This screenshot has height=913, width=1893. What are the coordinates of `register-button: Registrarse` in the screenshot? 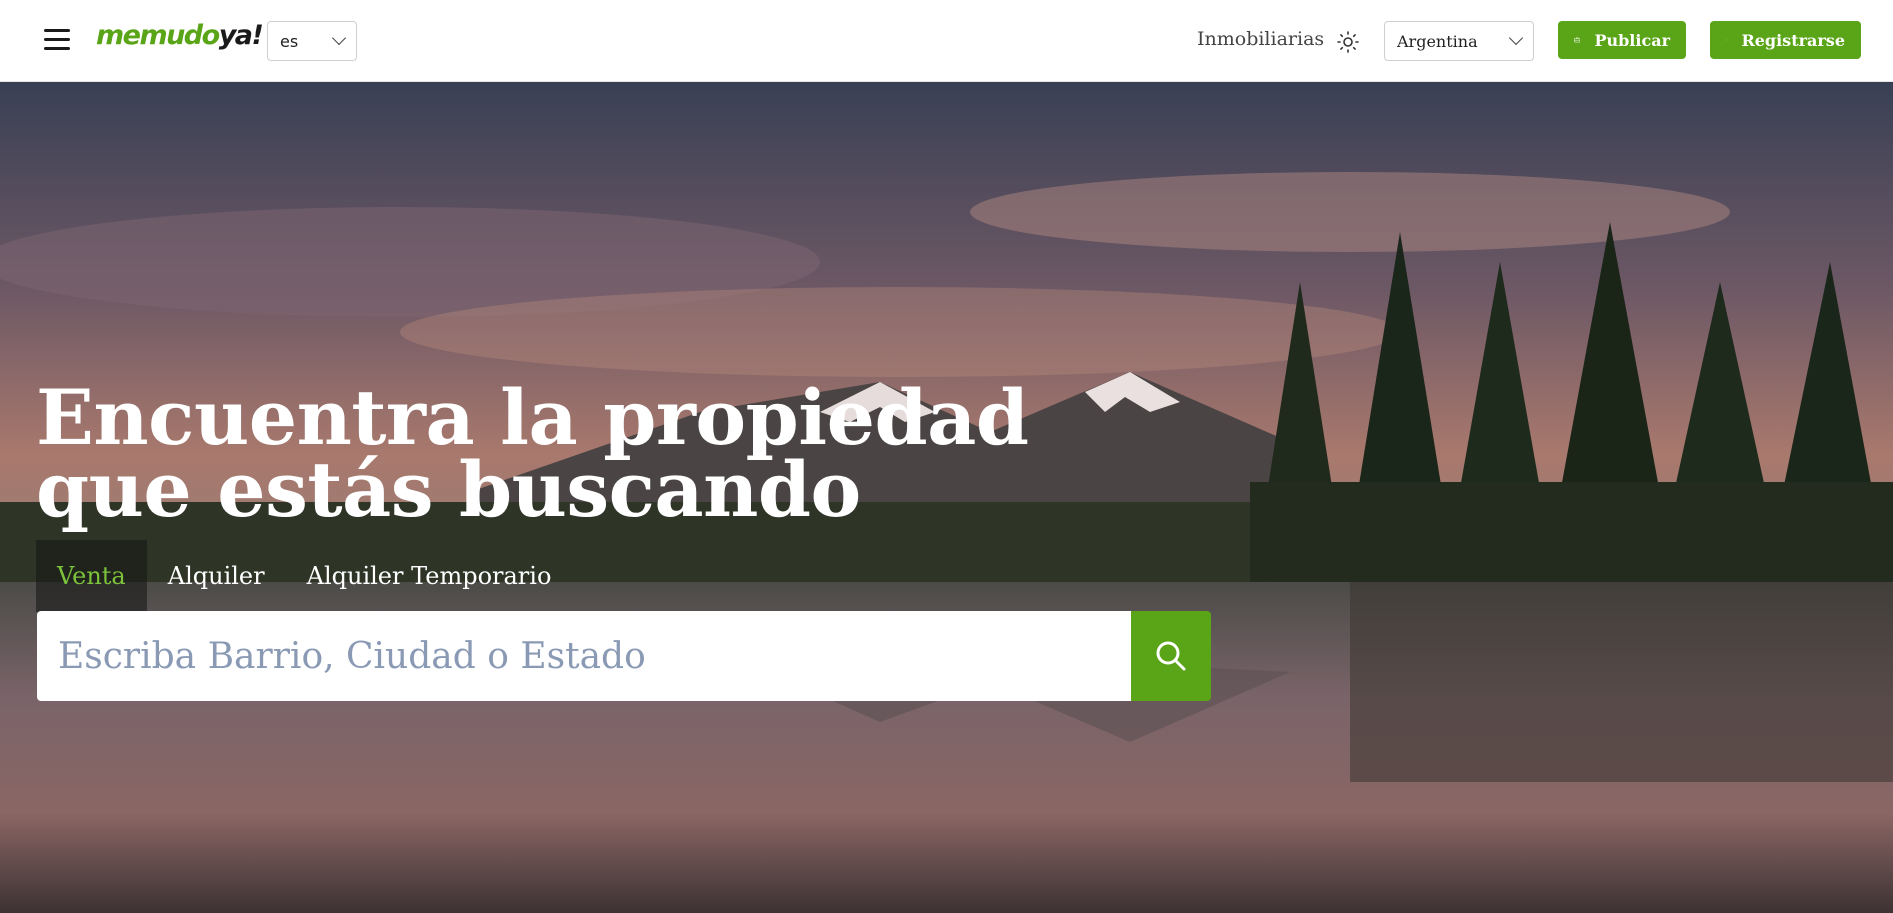 It's located at (1785, 40).